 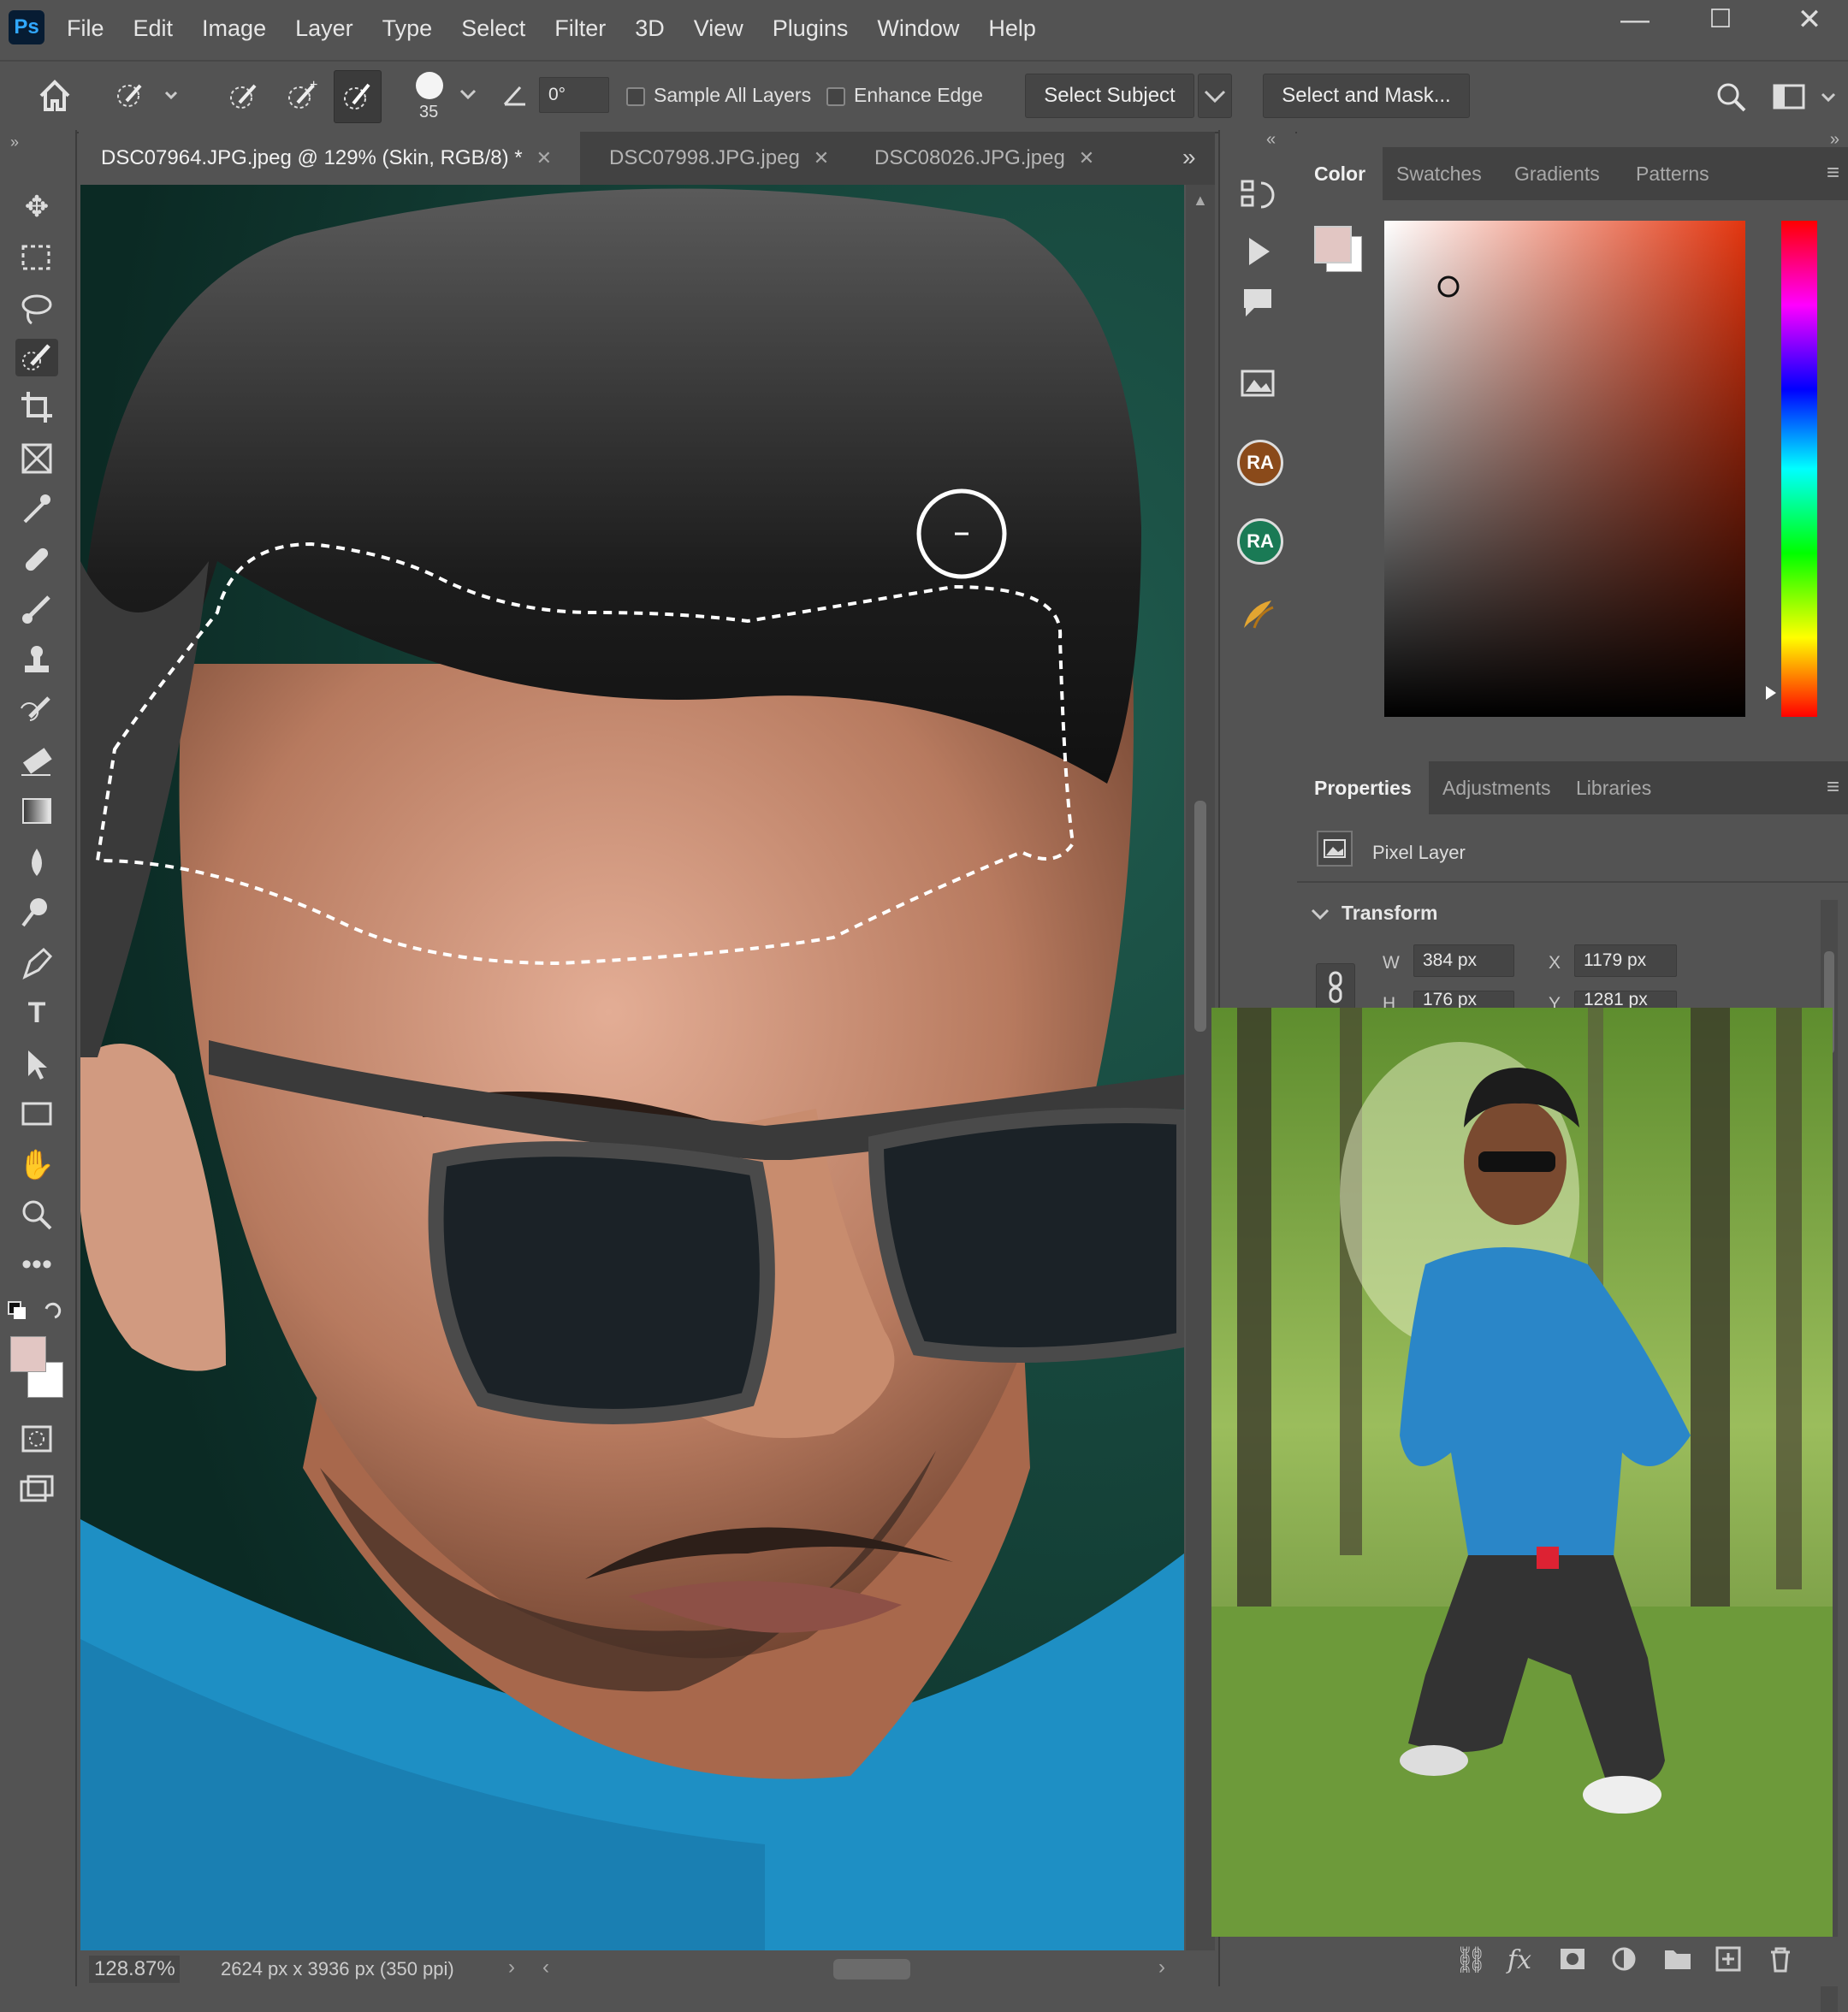 What do you see at coordinates (1257, 381) in the screenshot?
I see `image-panel-icon` at bounding box center [1257, 381].